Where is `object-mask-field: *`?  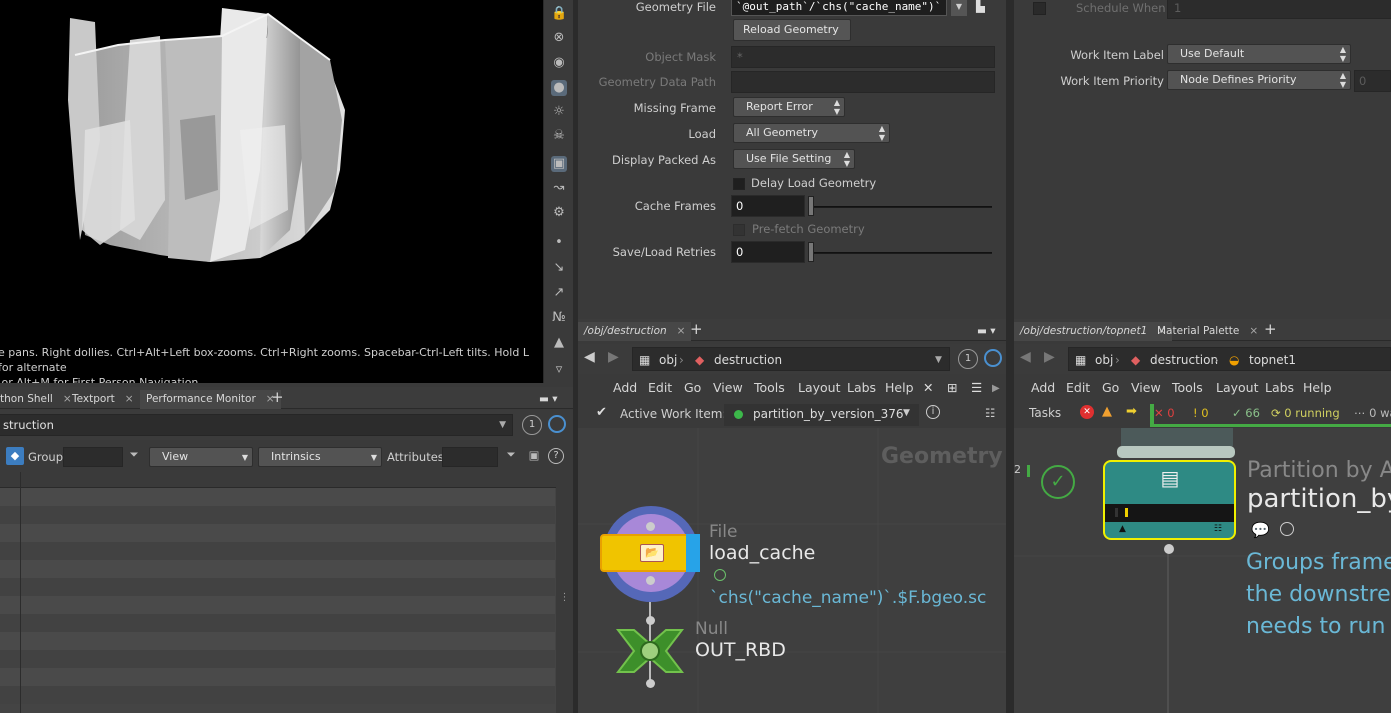 object-mask-field: * is located at coordinates (863, 57).